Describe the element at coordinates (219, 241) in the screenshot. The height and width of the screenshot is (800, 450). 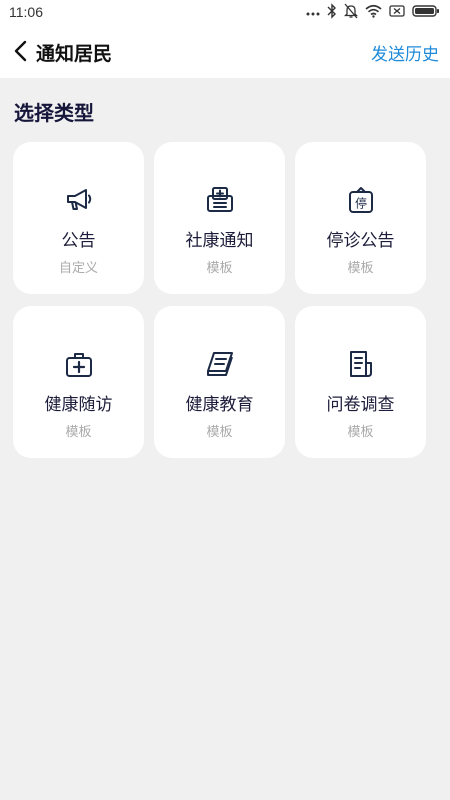
I see `card-title: 社康通知` at that location.